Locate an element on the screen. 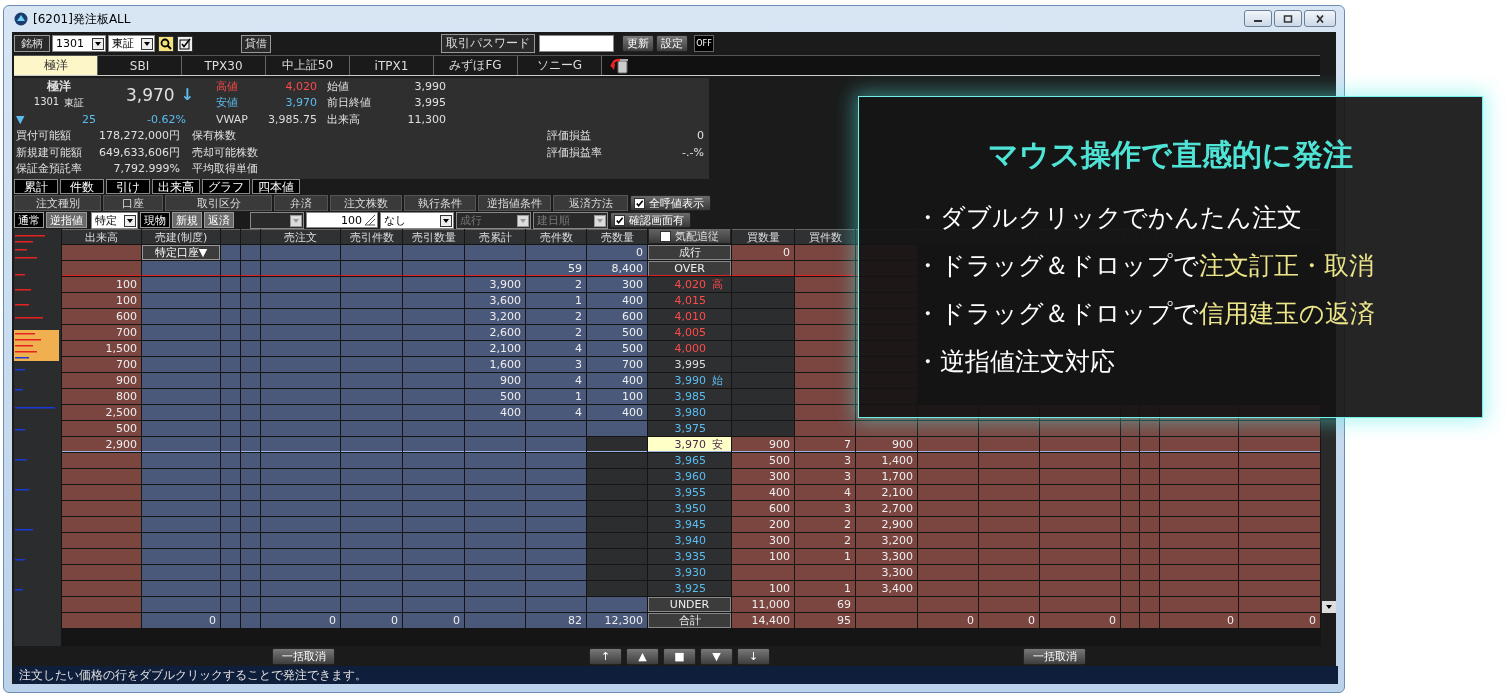 Image resolution: width=1508 pixels, height=699 pixels. show-all-prices-checkbox: 全呼値表示 is located at coordinates (670, 203).